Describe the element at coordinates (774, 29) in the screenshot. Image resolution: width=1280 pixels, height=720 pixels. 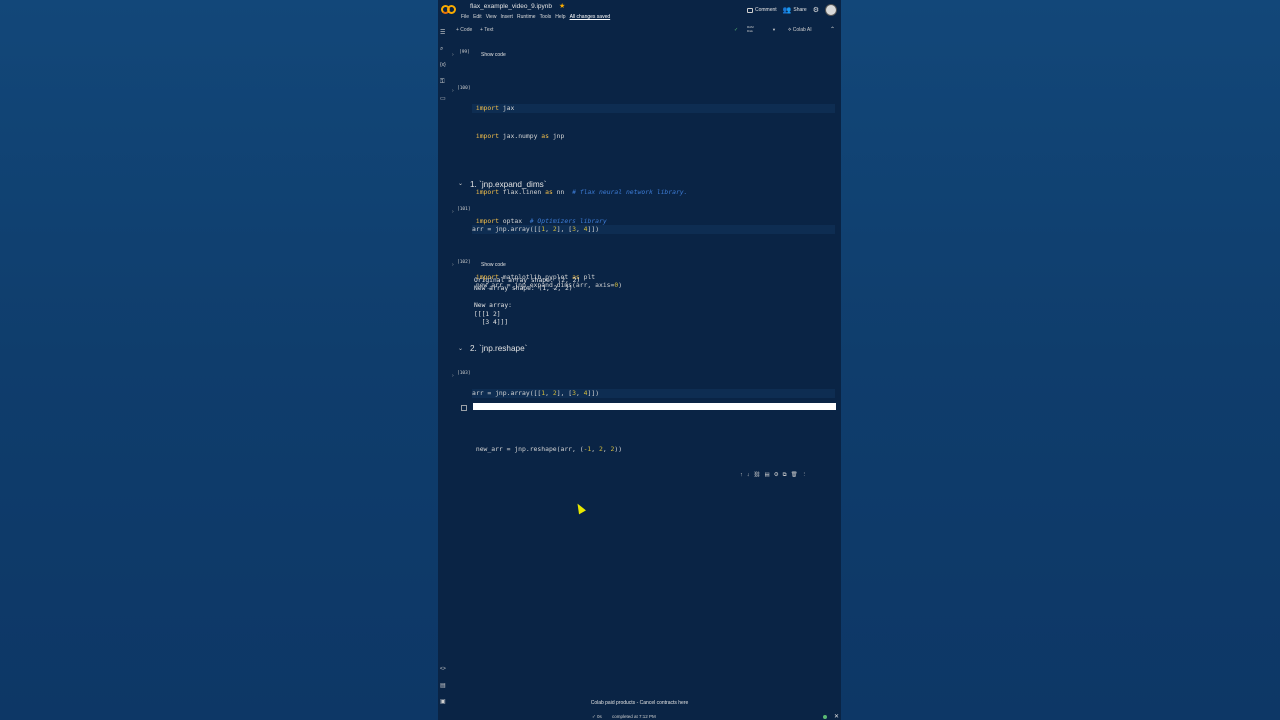
I see `chevron-down-icon: ▼` at that location.